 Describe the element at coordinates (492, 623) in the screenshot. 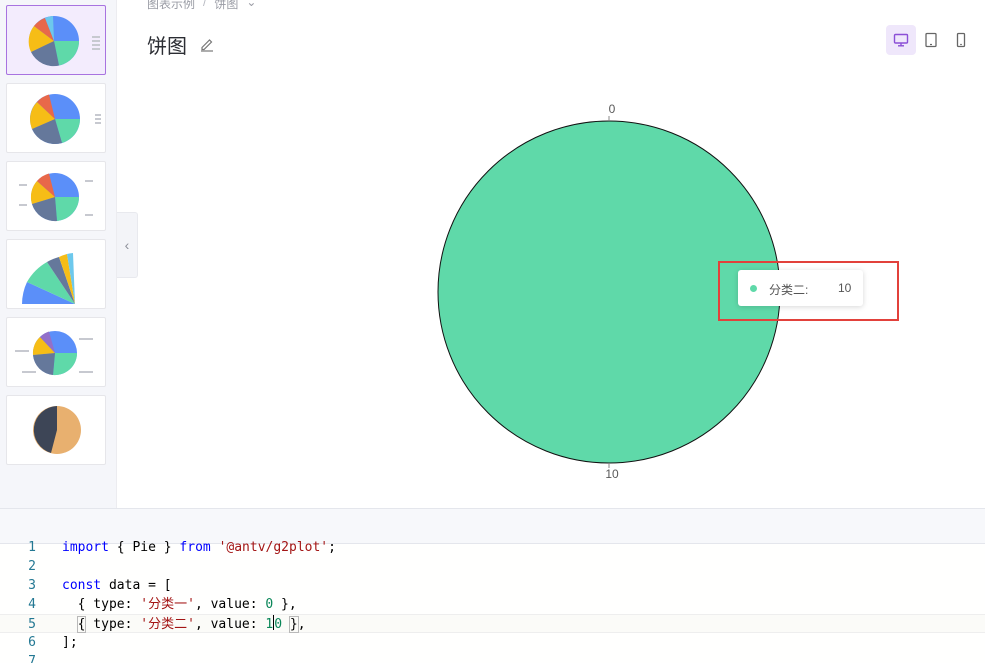

I see `code-line: 5 { type: '分类二', value: 10 },` at that location.